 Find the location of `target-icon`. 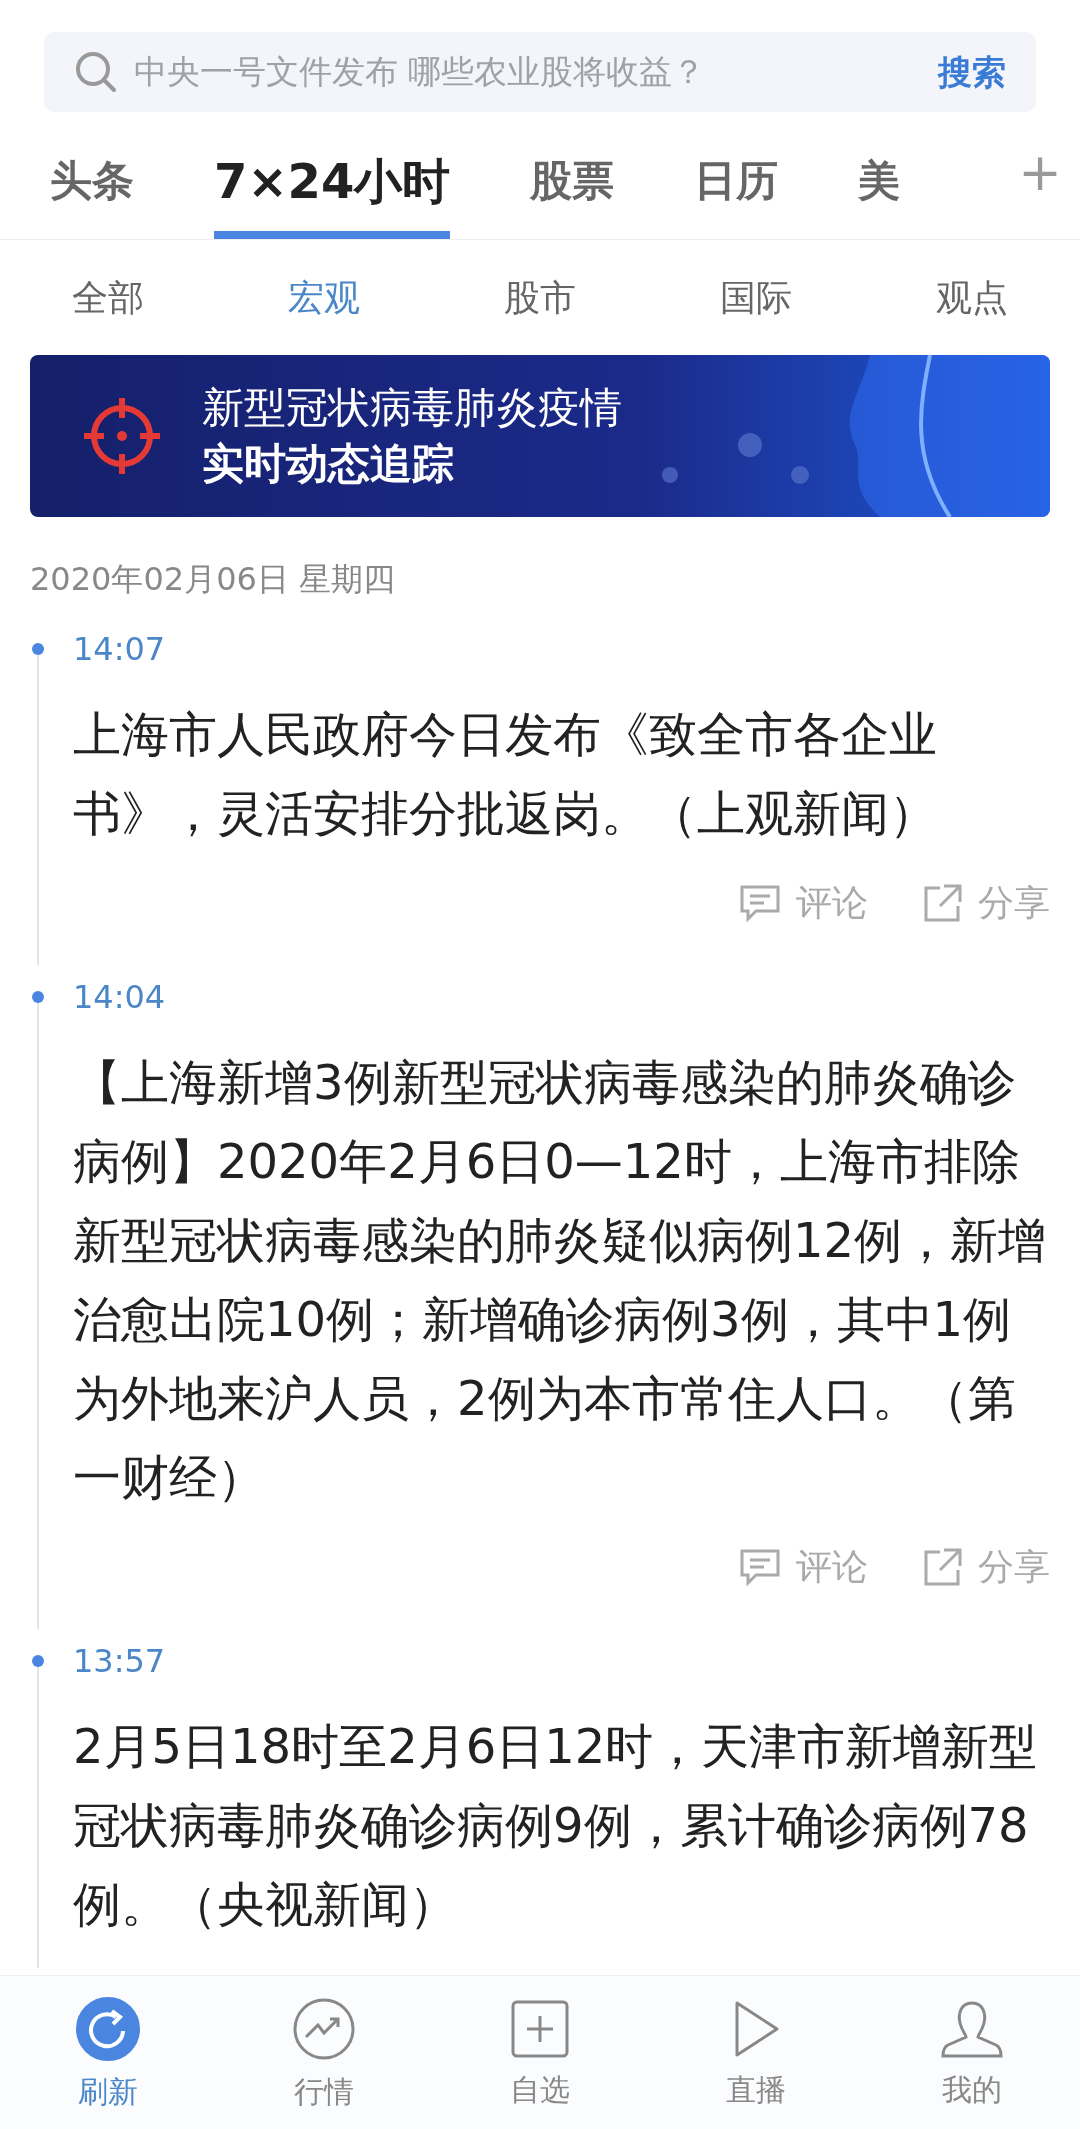

target-icon is located at coordinates (122, 436).